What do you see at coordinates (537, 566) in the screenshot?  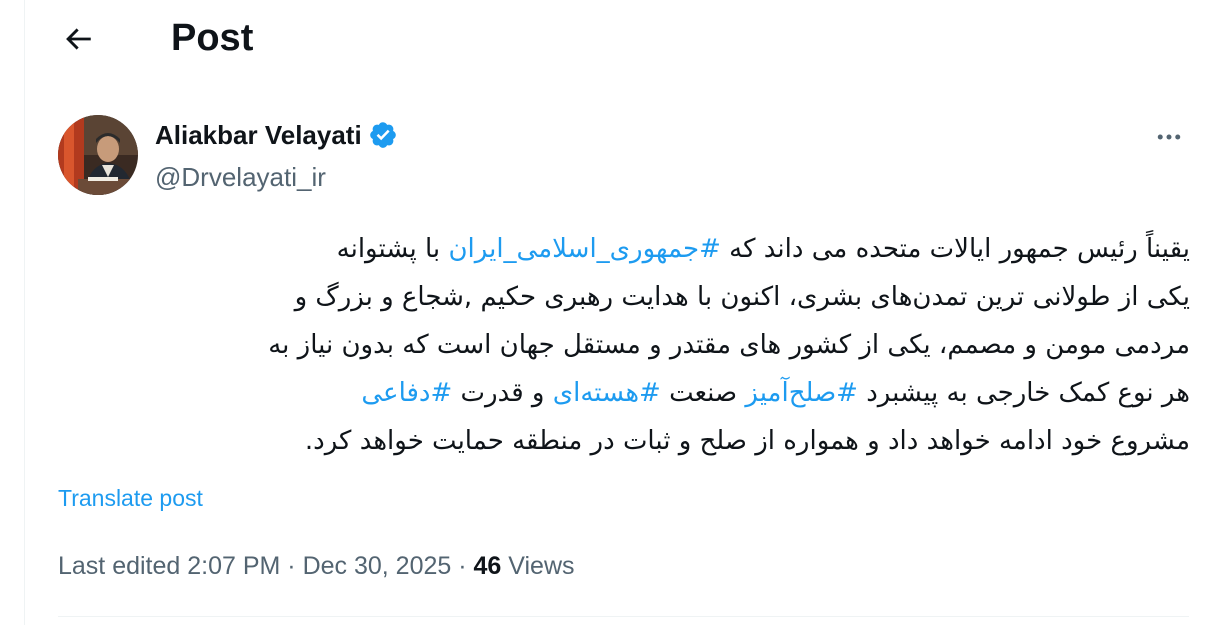 I see `views-label: Views` at bounding box center [537, 566].